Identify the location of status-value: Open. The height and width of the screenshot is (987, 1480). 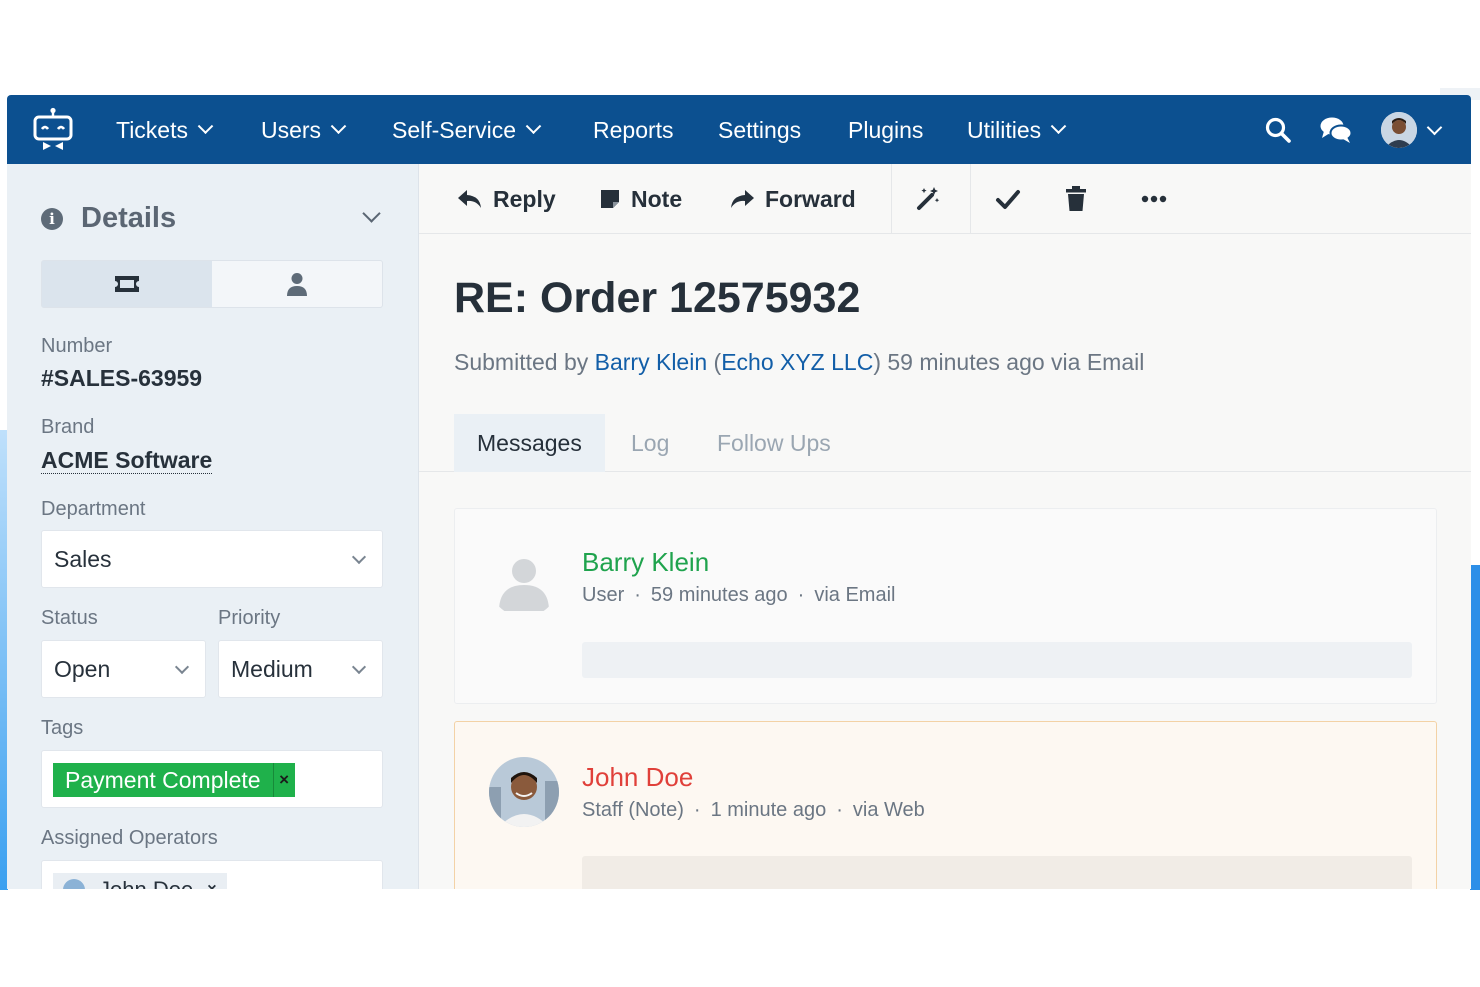
(82, 668).